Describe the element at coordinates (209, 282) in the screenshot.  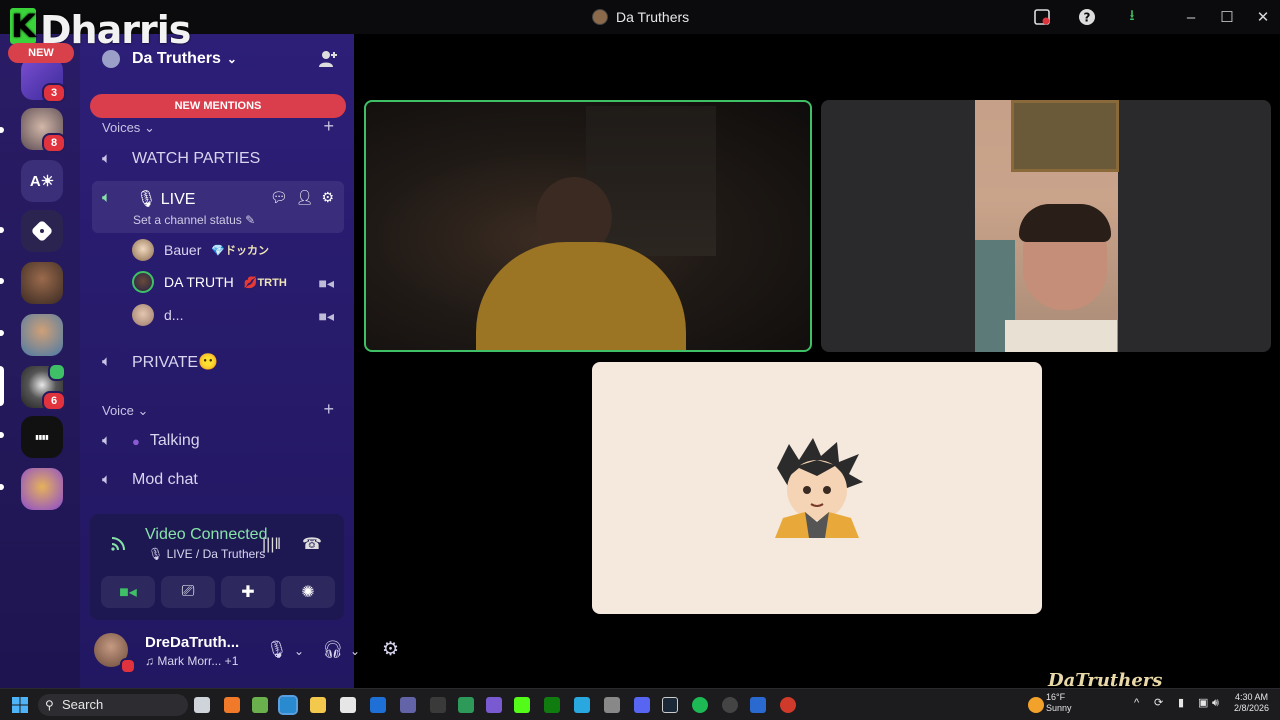
I see `voice-user: DA TRUTH 💋TRTH` at that location.